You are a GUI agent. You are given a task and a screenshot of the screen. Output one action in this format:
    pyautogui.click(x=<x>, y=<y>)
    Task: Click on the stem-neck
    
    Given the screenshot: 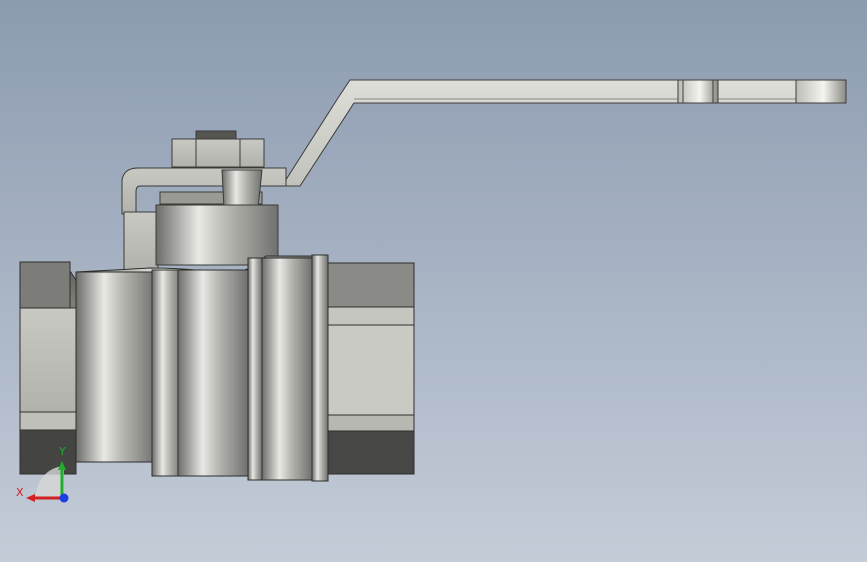 What is the action you would take?
    pyautogui.click(x=217, y=235)
    